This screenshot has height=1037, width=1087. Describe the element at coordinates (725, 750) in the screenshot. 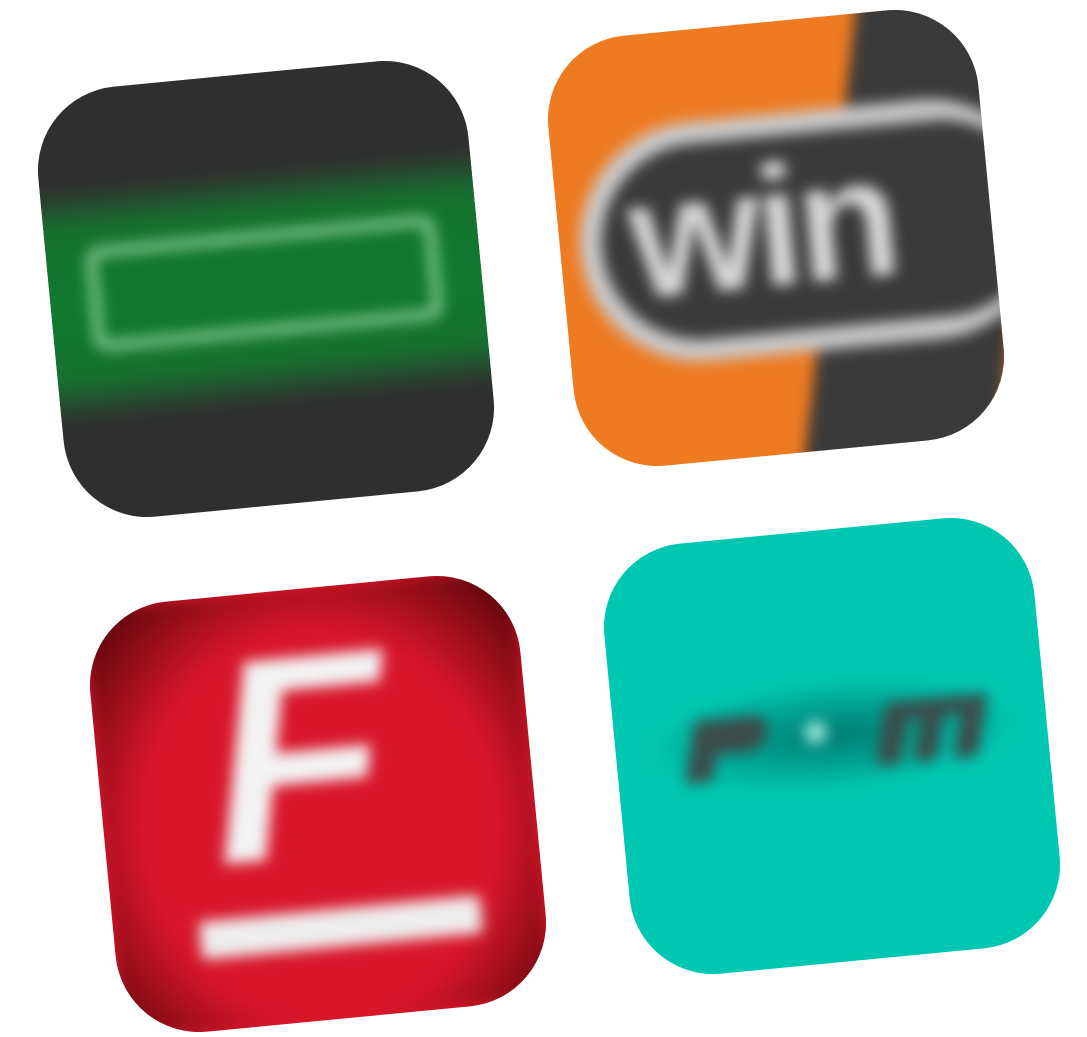

I see `wordmark-left-shape` at that location.